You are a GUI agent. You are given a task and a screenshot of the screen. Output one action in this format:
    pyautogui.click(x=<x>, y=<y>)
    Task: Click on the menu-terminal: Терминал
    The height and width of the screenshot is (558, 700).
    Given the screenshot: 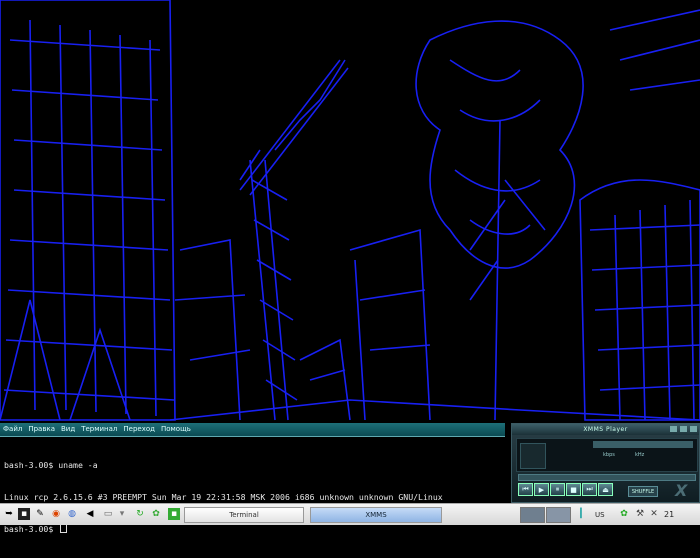 What is the action you would take?
    pyautogui.click(x=99, y=429)
    